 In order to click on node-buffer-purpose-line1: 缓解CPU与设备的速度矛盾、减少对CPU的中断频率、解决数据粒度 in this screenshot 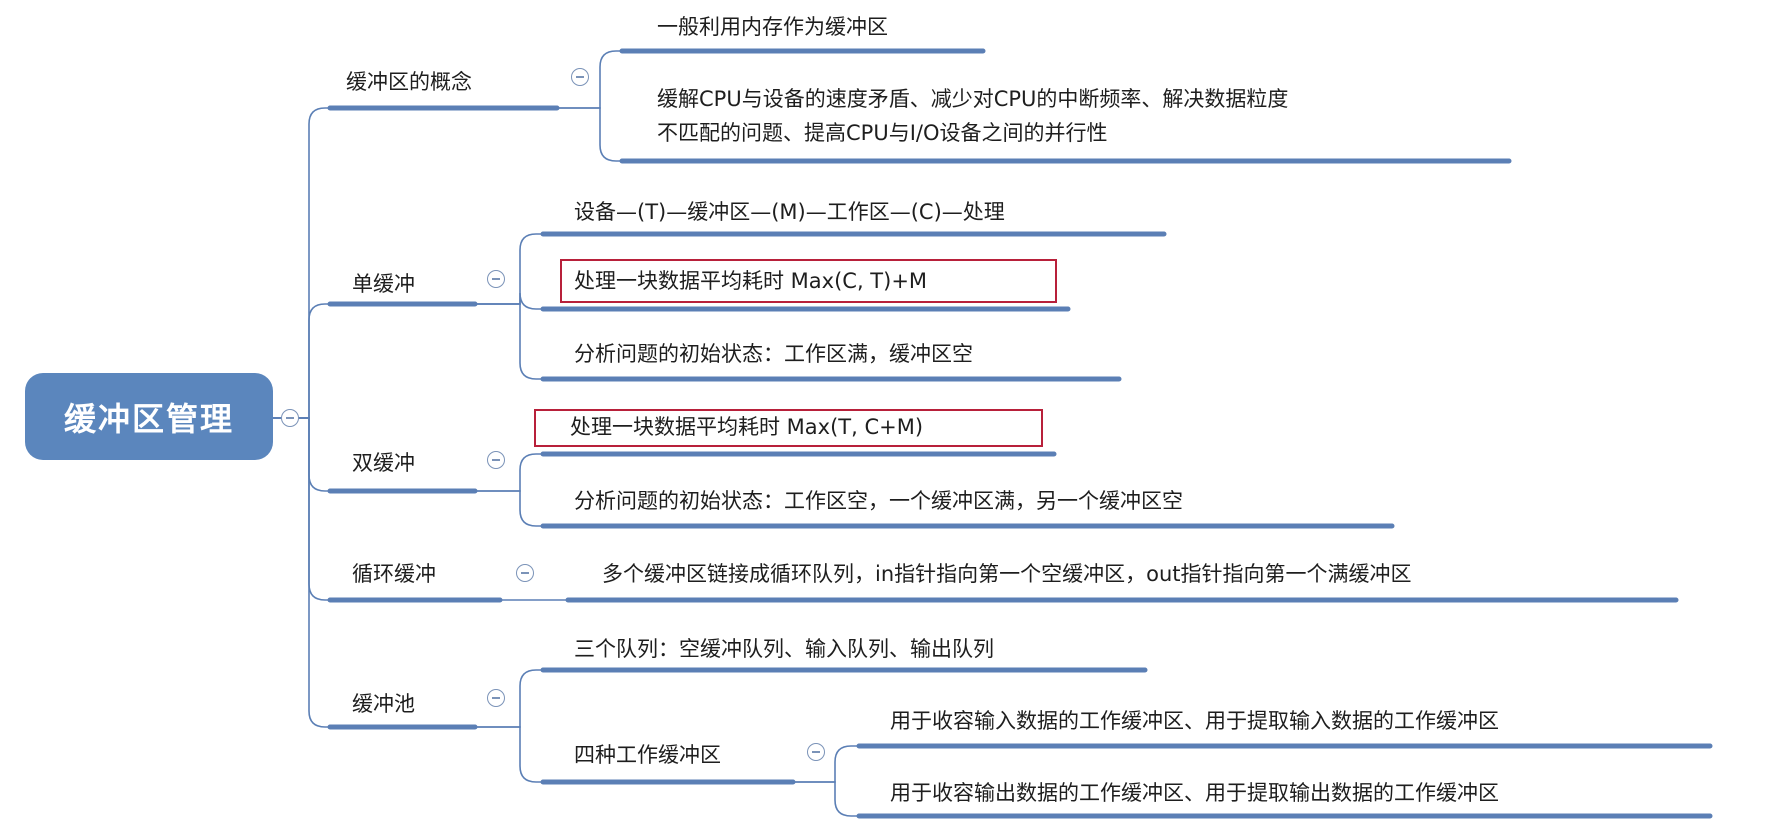, I will do `click(972, 99)`.